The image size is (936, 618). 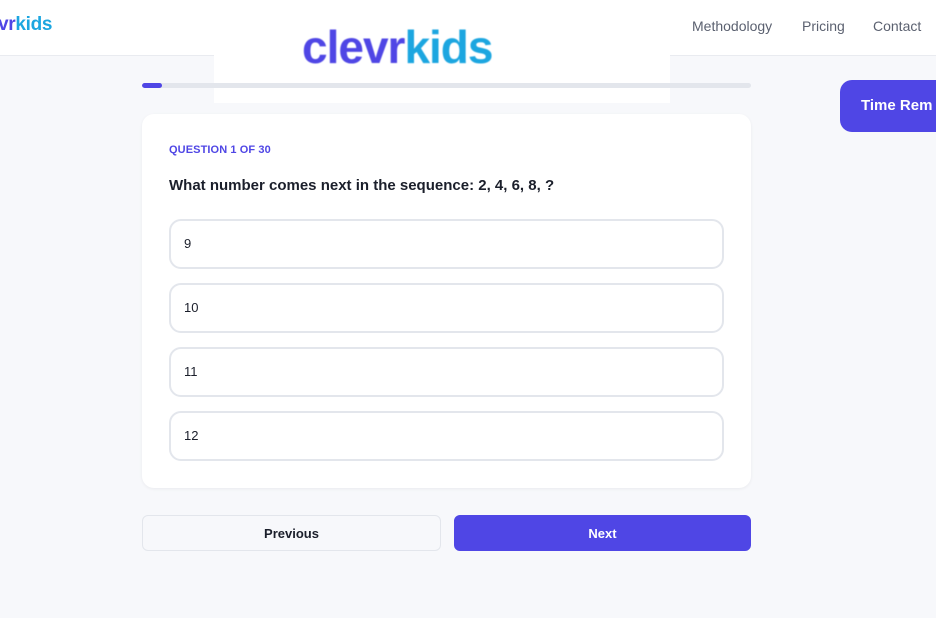 What do you see at coordinates (188, 243) in the screenshot?
I see `answer-option-label: 9` at bounding box center [188, 243].